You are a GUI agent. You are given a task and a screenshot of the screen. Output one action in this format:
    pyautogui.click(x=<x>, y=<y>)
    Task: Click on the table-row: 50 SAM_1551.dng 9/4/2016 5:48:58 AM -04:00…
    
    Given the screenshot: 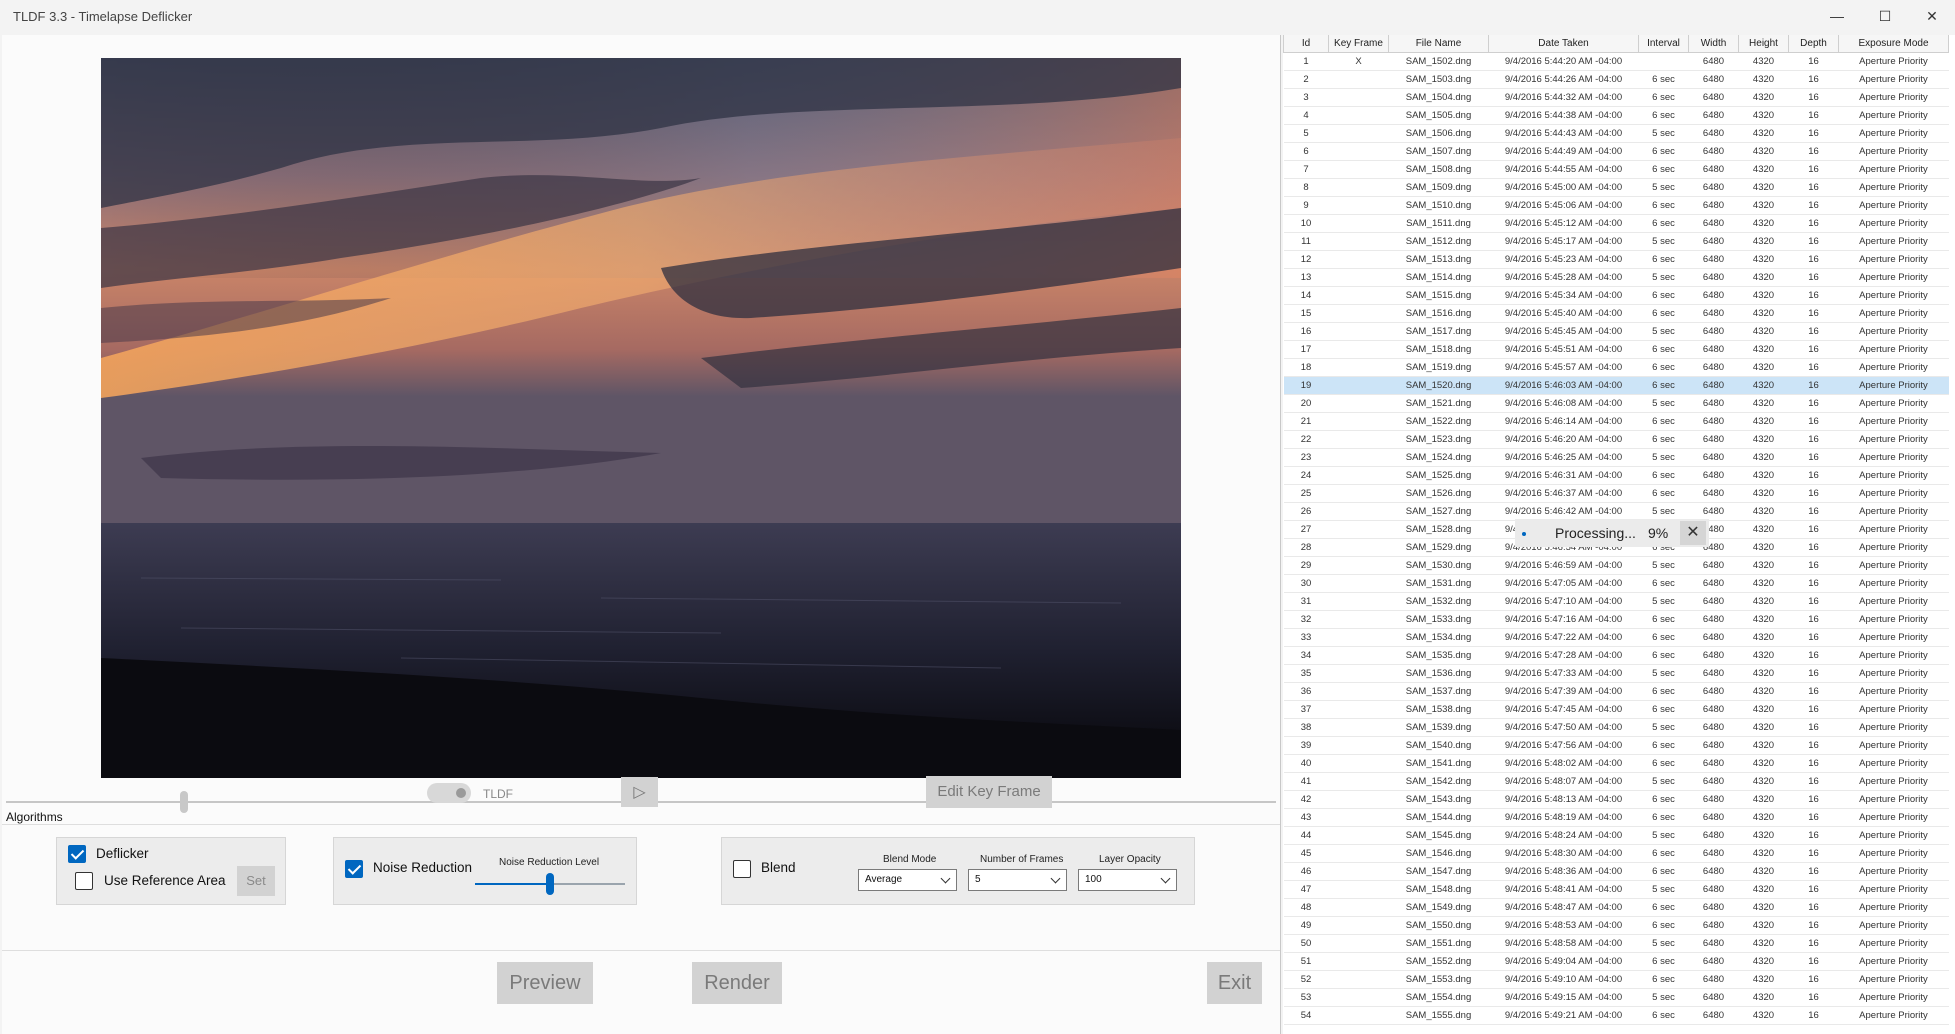 What is the action you would take?
    pyautogui.click(x=1616, y=943)
    